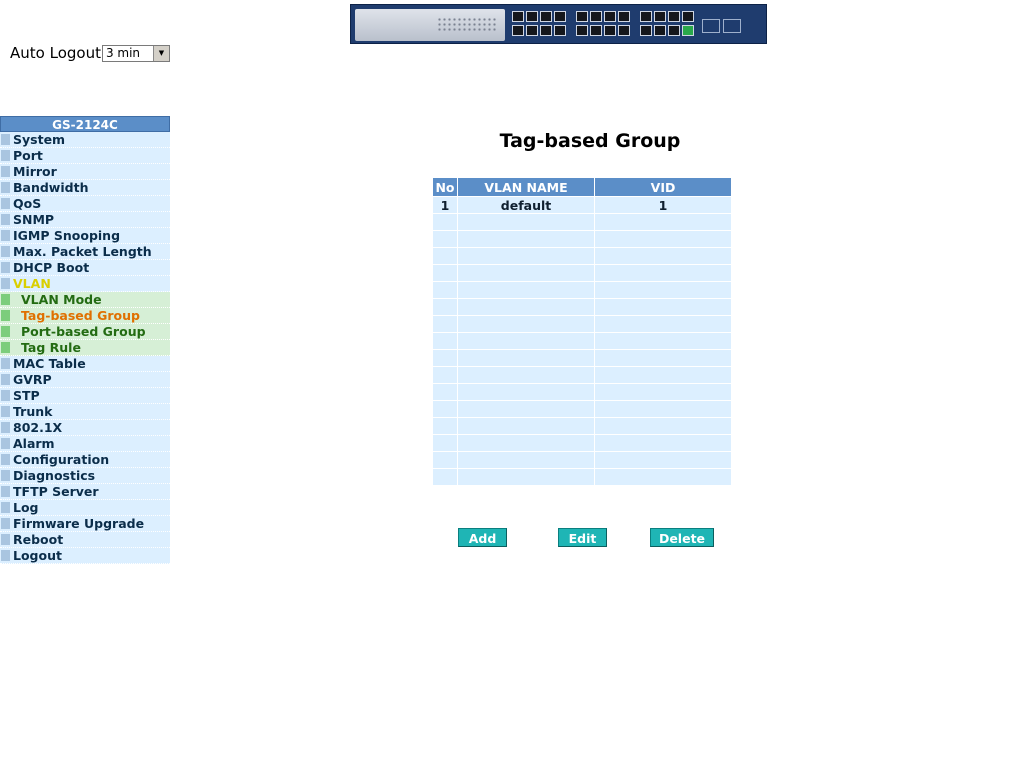 The width and height of the screenshot is (1024, 768). What do you see at coordinates (85, 300) in the screenshot?
I see `sidebar-item-vlan-mode: VLAN Mode` at bounding box center [85, 300].